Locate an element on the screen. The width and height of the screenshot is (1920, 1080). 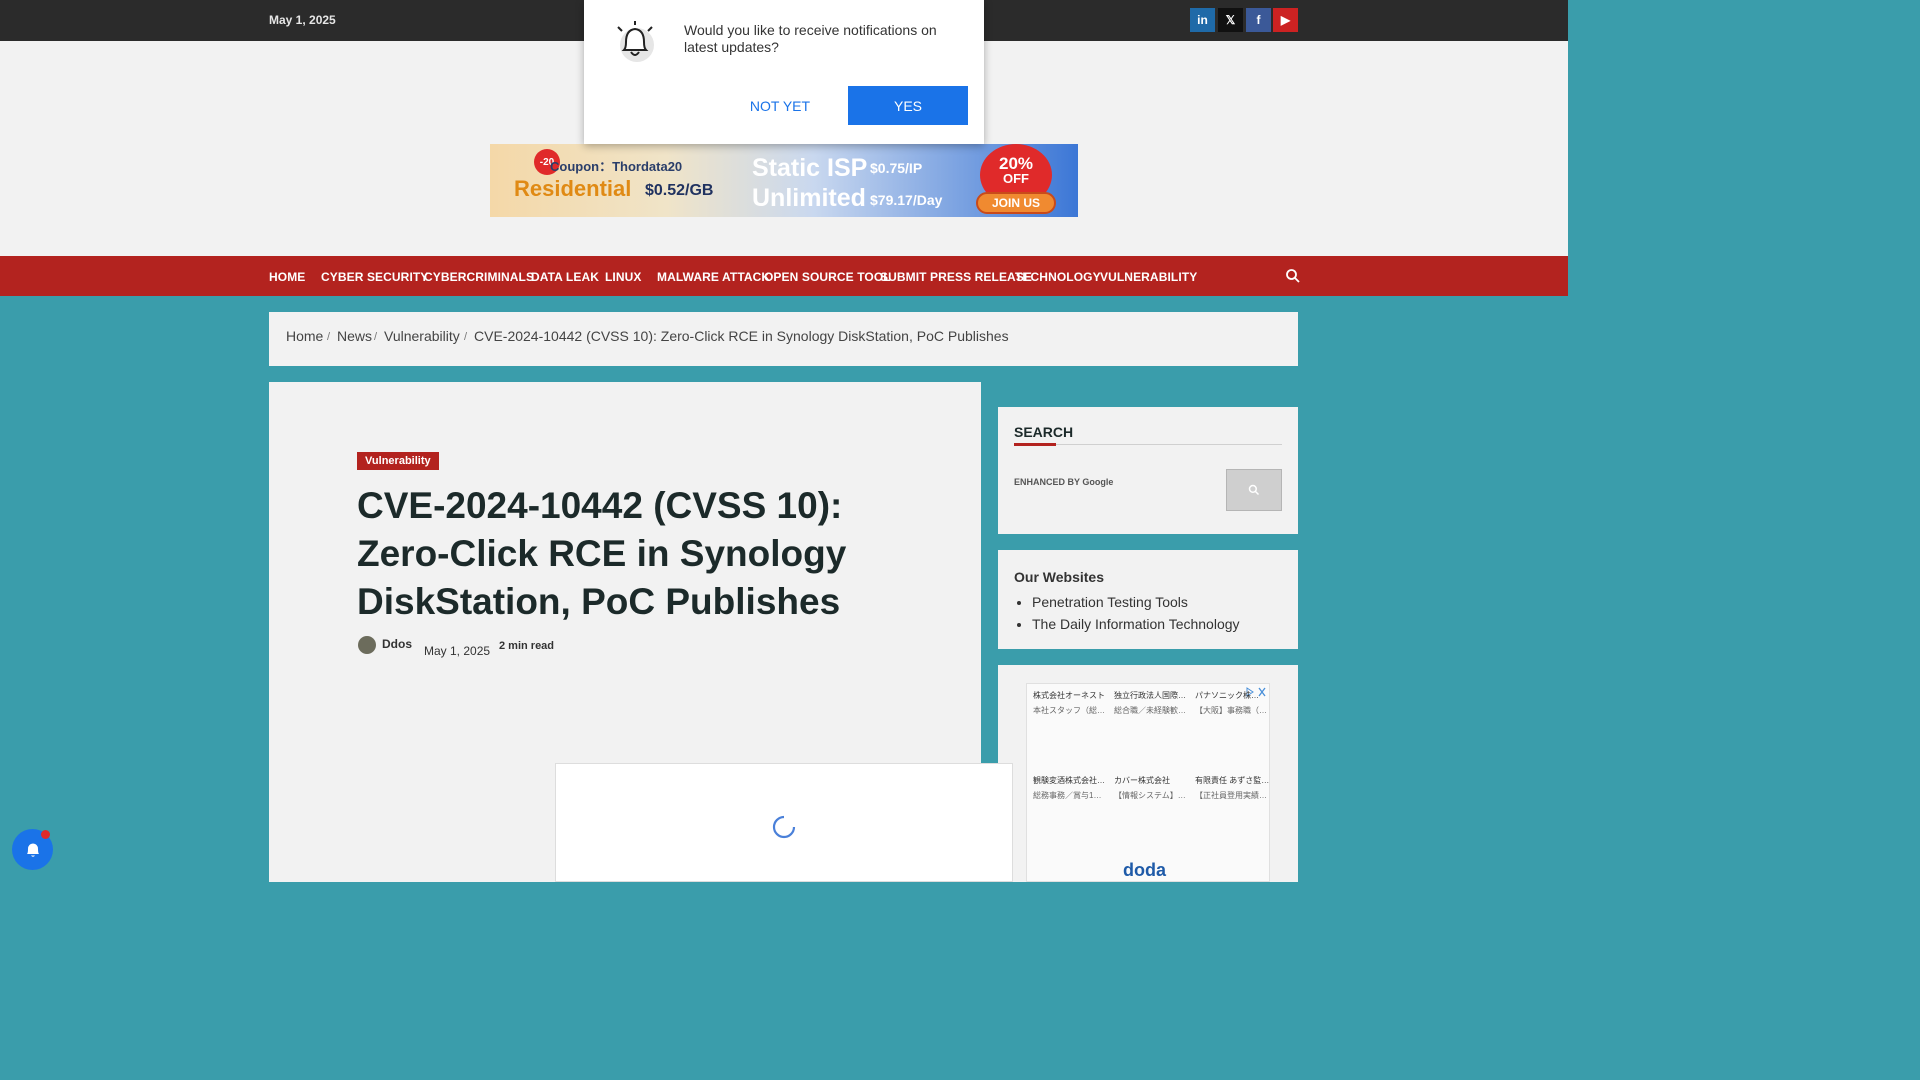
ad-brand: doda is located at coordinates (1144, 870).